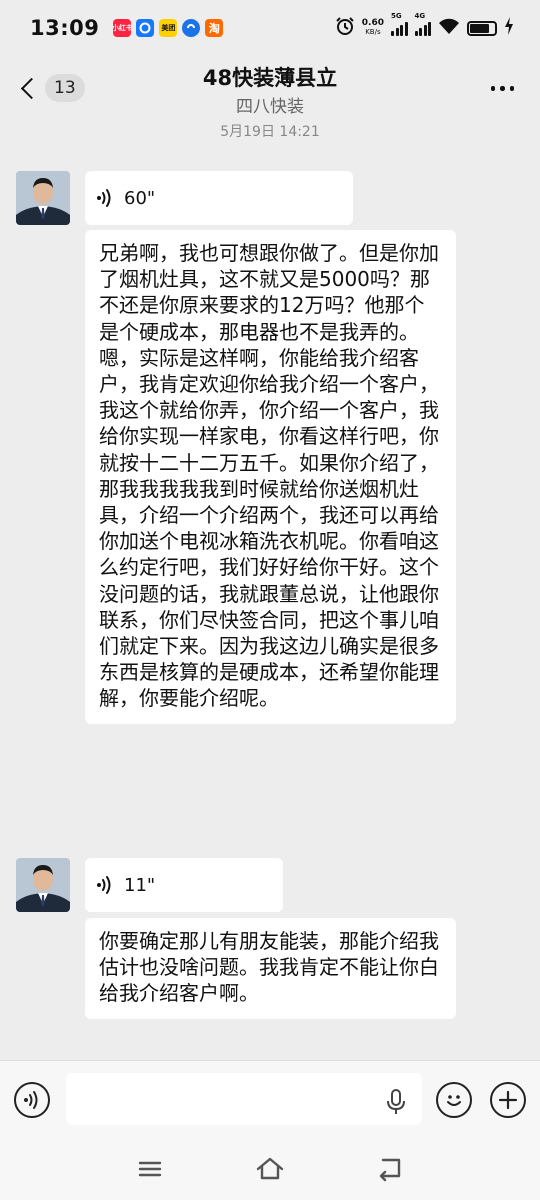 The width and height of the screenshot is (540, 1200). Describe the element at coordinates (270, 107) in the screenshot. I see `chat-subtitle: 四八快装` at that location.